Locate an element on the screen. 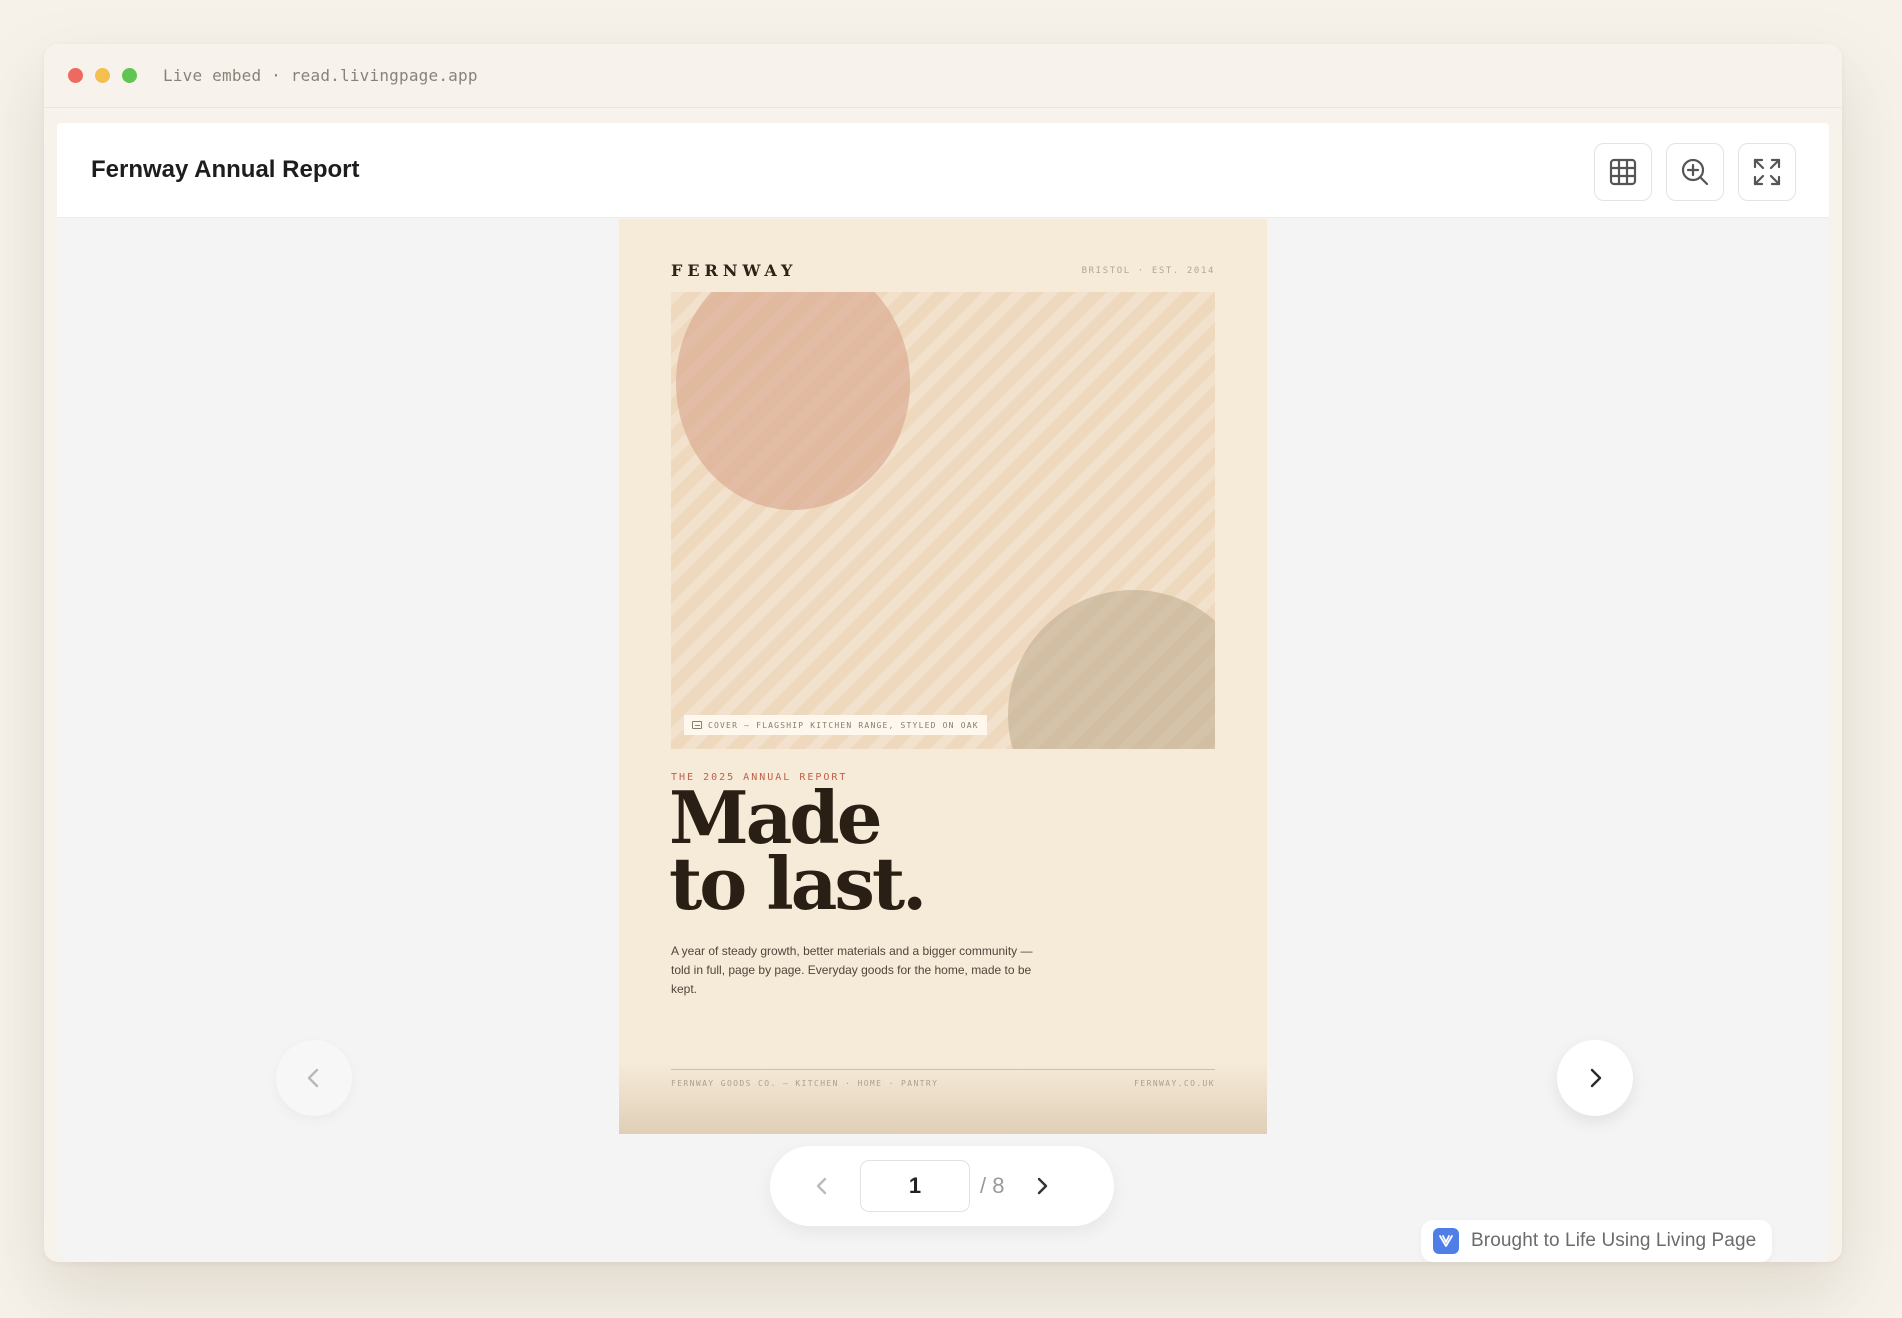  zoom-in-button is located at coordinates (1695, 172).